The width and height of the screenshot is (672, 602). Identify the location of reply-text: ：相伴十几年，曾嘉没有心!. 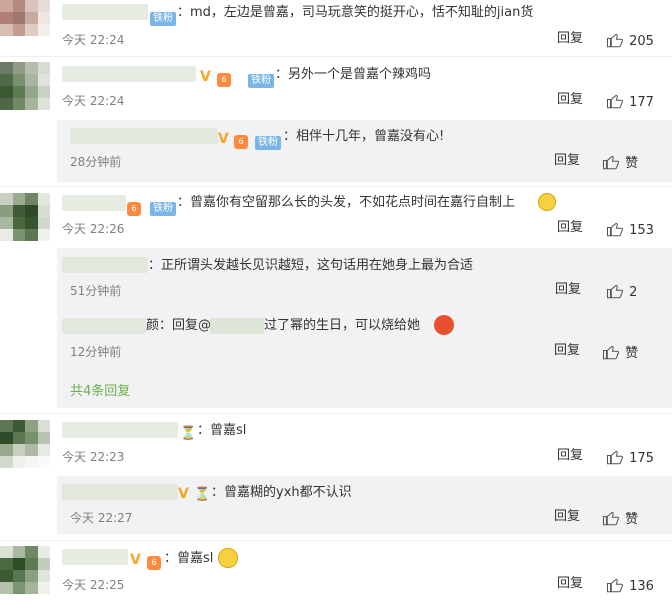
(364, 136).